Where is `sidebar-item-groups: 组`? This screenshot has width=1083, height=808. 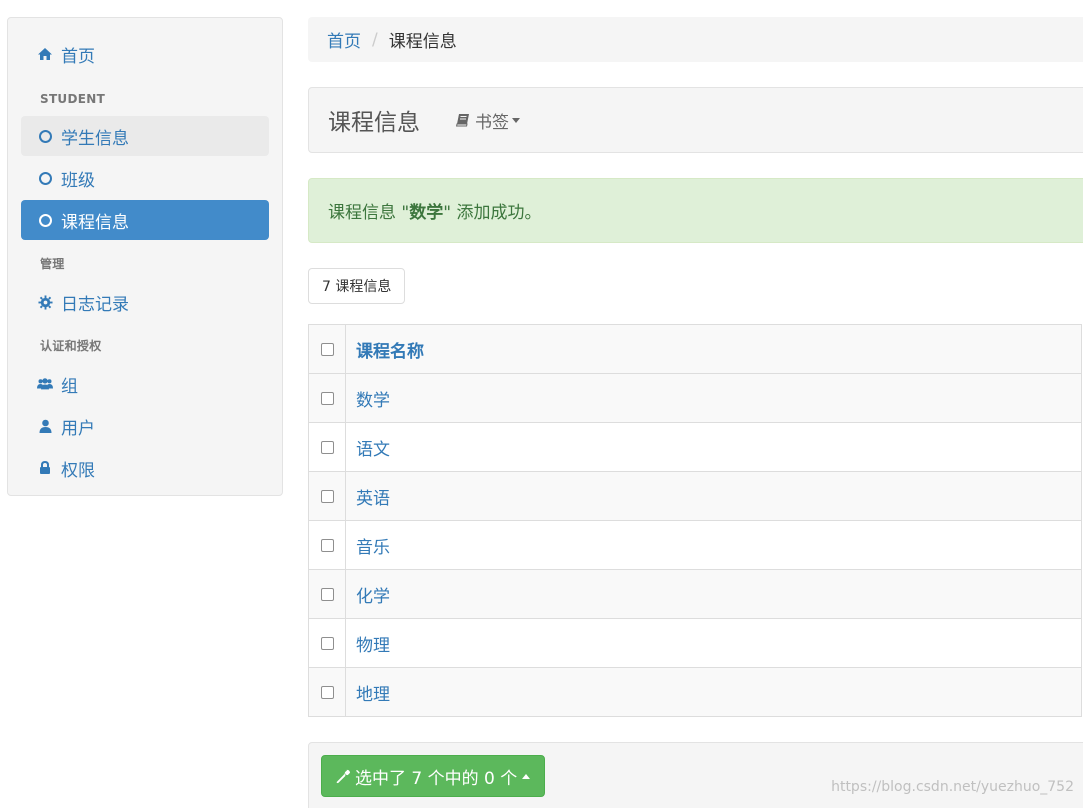 sidebar-item-groups: 组 is located at coordinates (145, 384).